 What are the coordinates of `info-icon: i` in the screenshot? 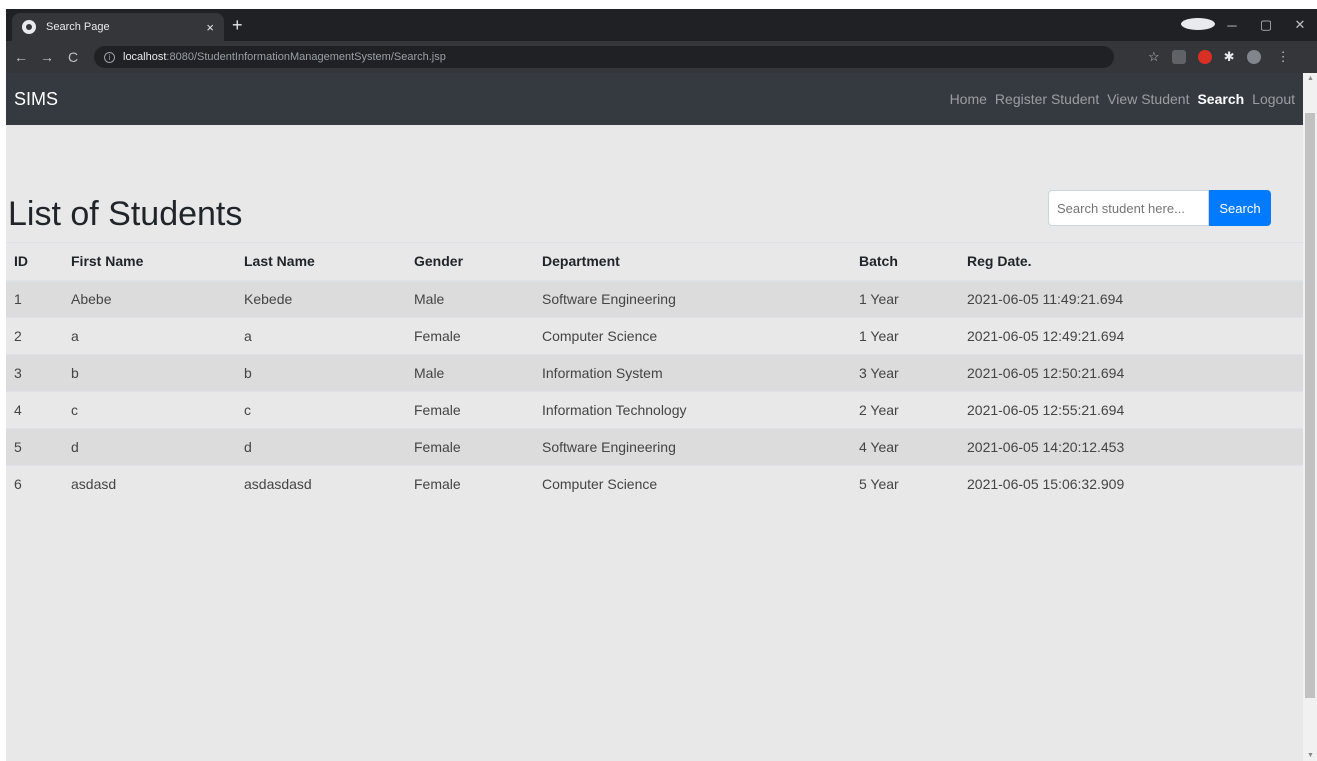 It's located at (109, 57).